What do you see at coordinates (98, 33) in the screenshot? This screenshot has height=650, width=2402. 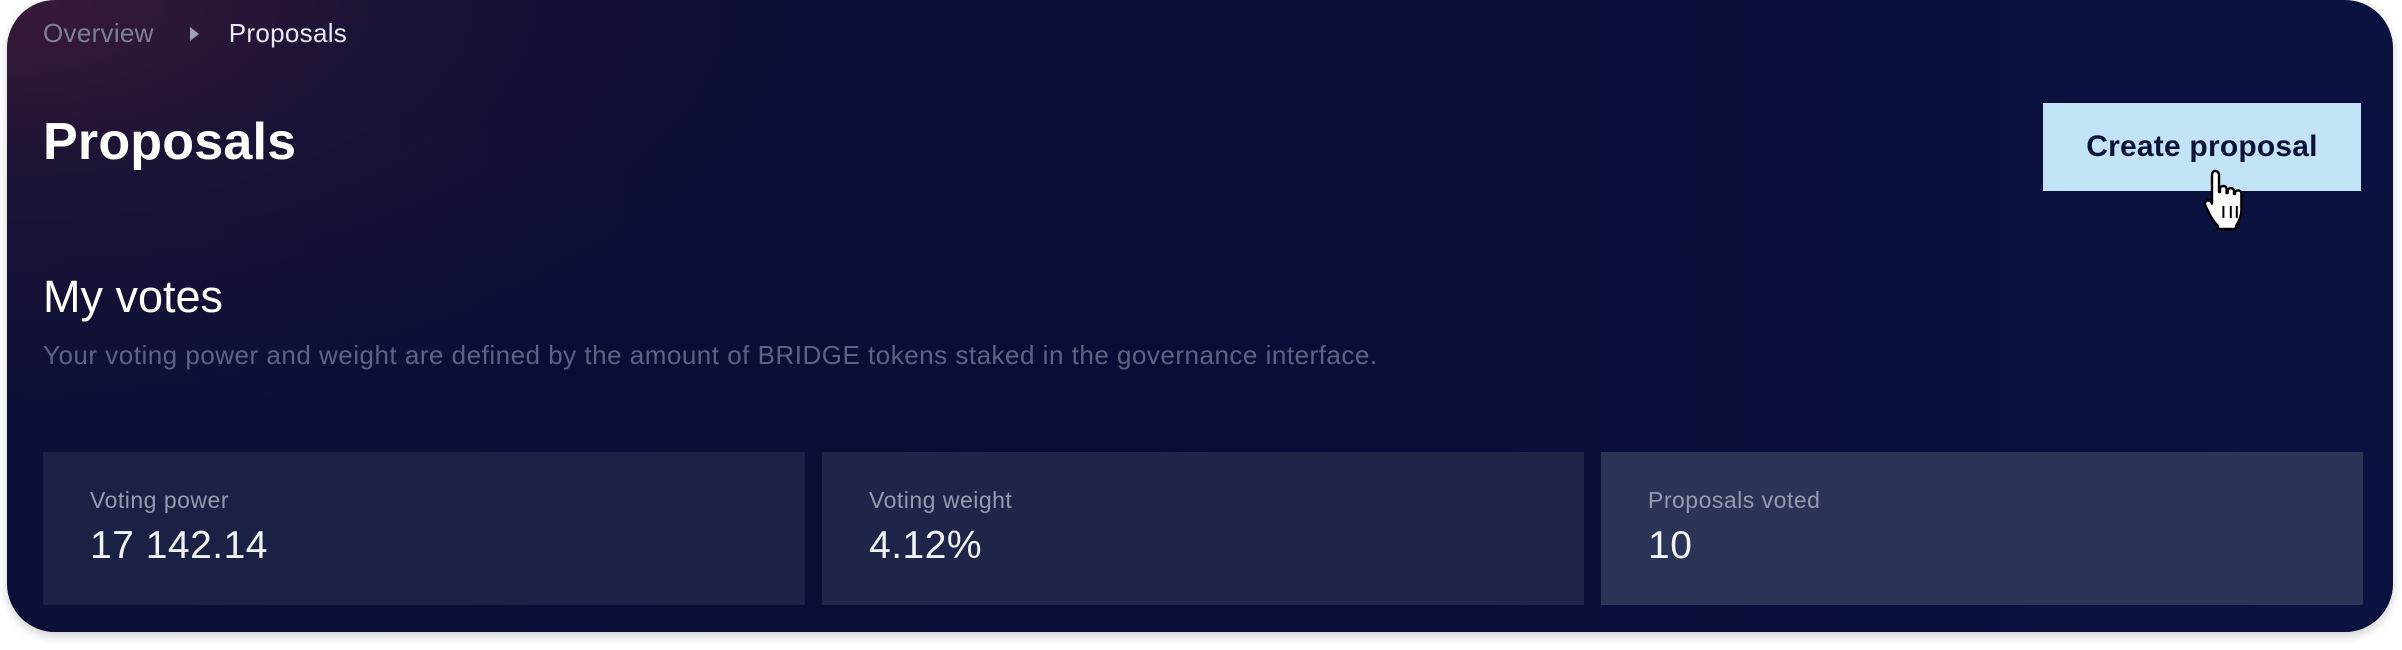 I see `breadcrumb-item-overview: Overview` at bounding box center [98, 33].